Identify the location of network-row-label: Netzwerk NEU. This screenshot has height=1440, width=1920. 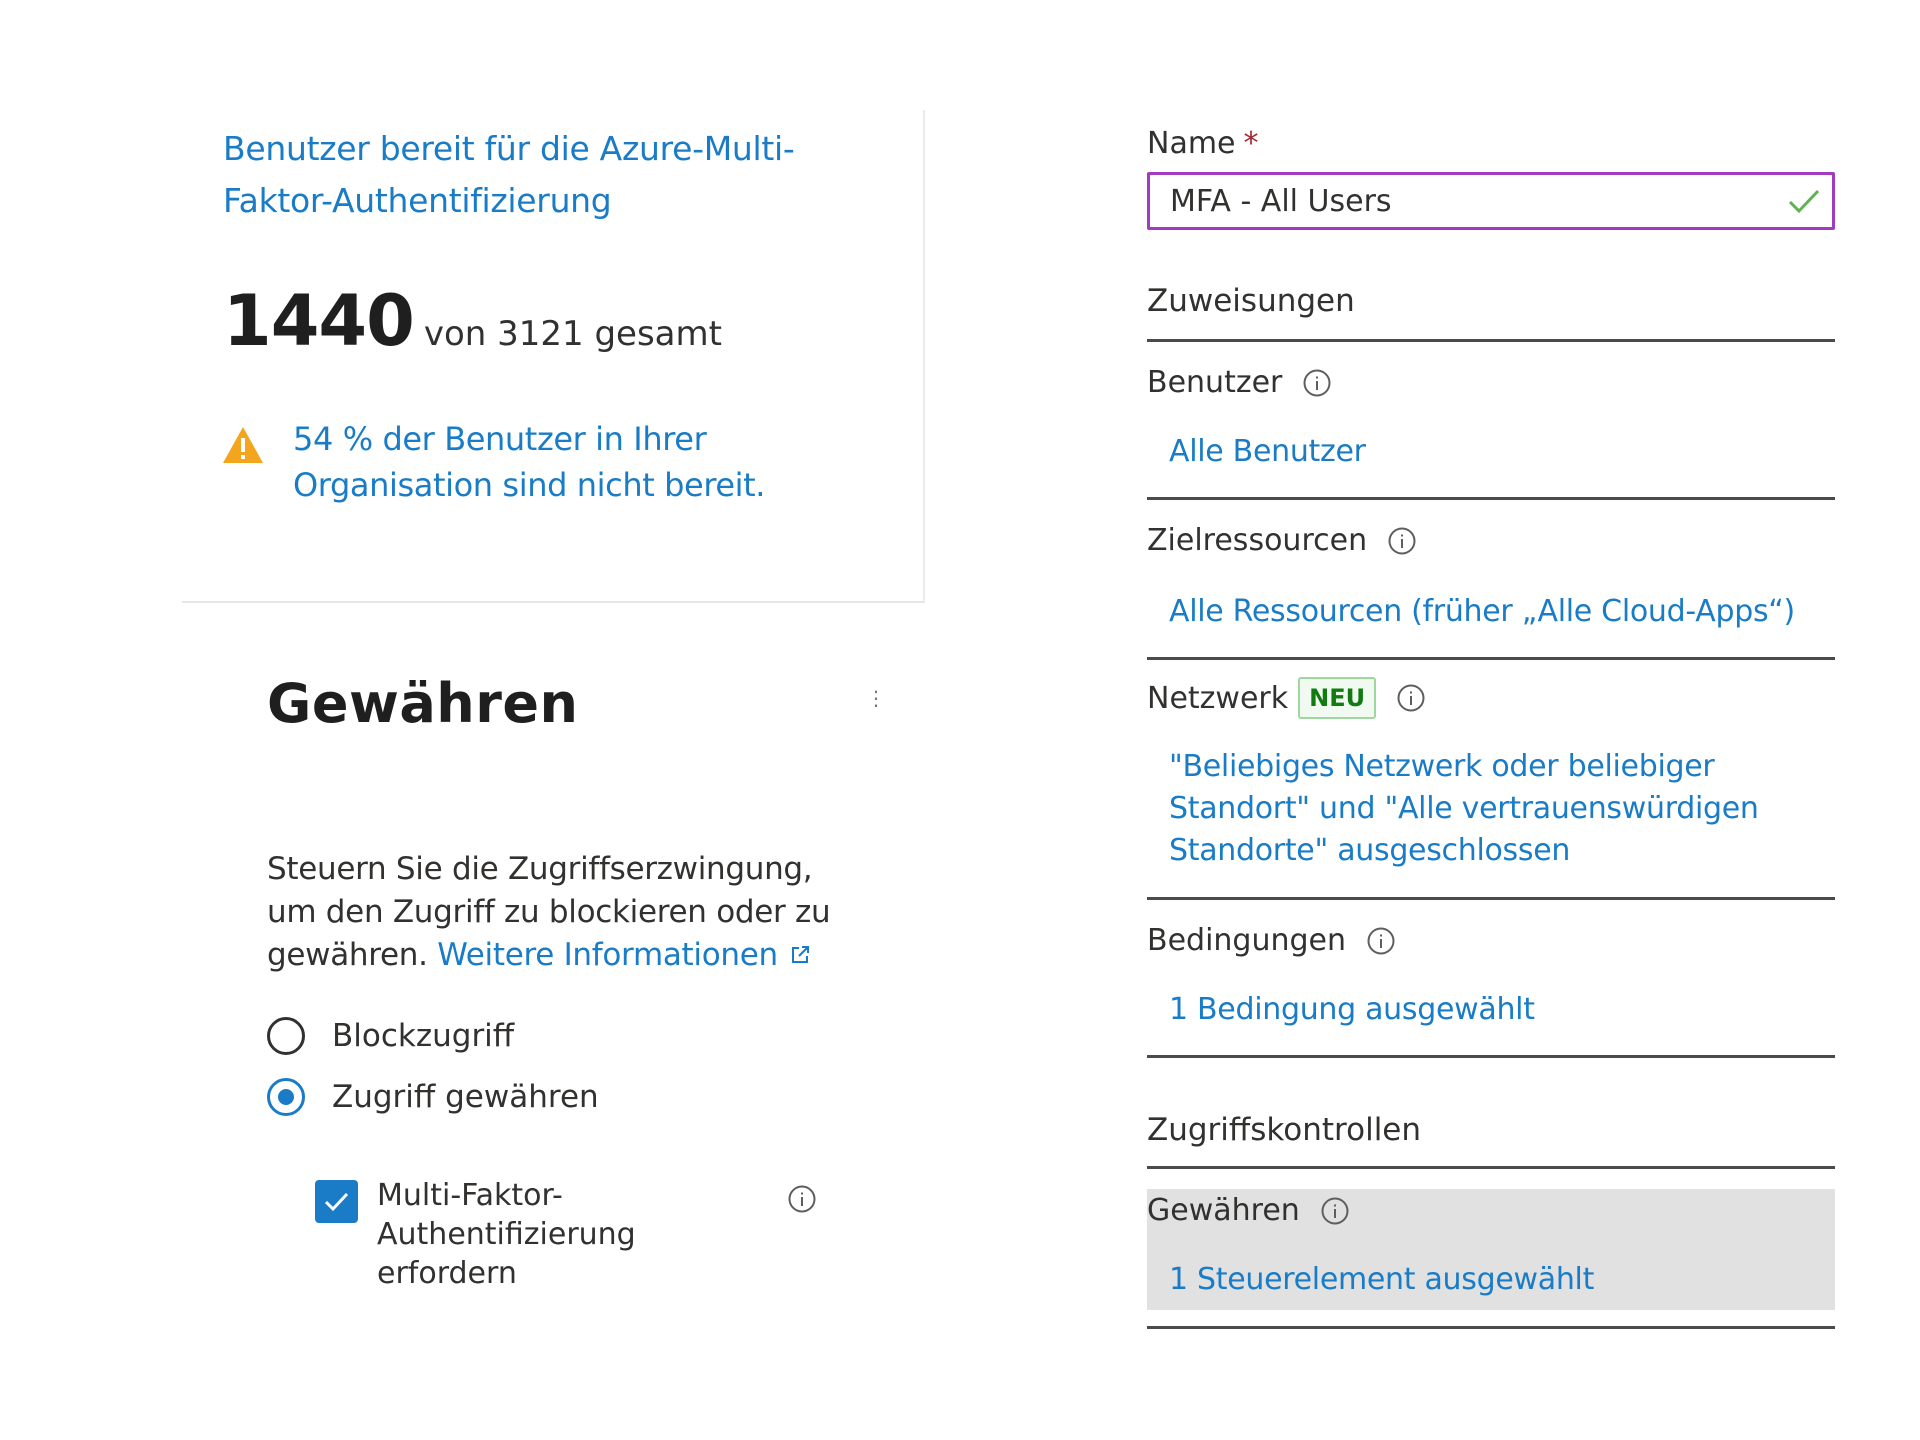
(1286, 698).